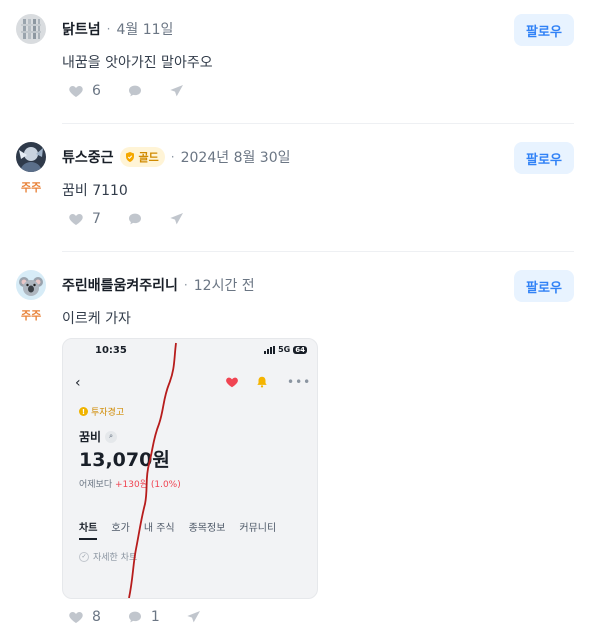 The width and height of the screenshot is (596, 629). I want to click on post-content: 꿈비 7110, so click(95, 191).